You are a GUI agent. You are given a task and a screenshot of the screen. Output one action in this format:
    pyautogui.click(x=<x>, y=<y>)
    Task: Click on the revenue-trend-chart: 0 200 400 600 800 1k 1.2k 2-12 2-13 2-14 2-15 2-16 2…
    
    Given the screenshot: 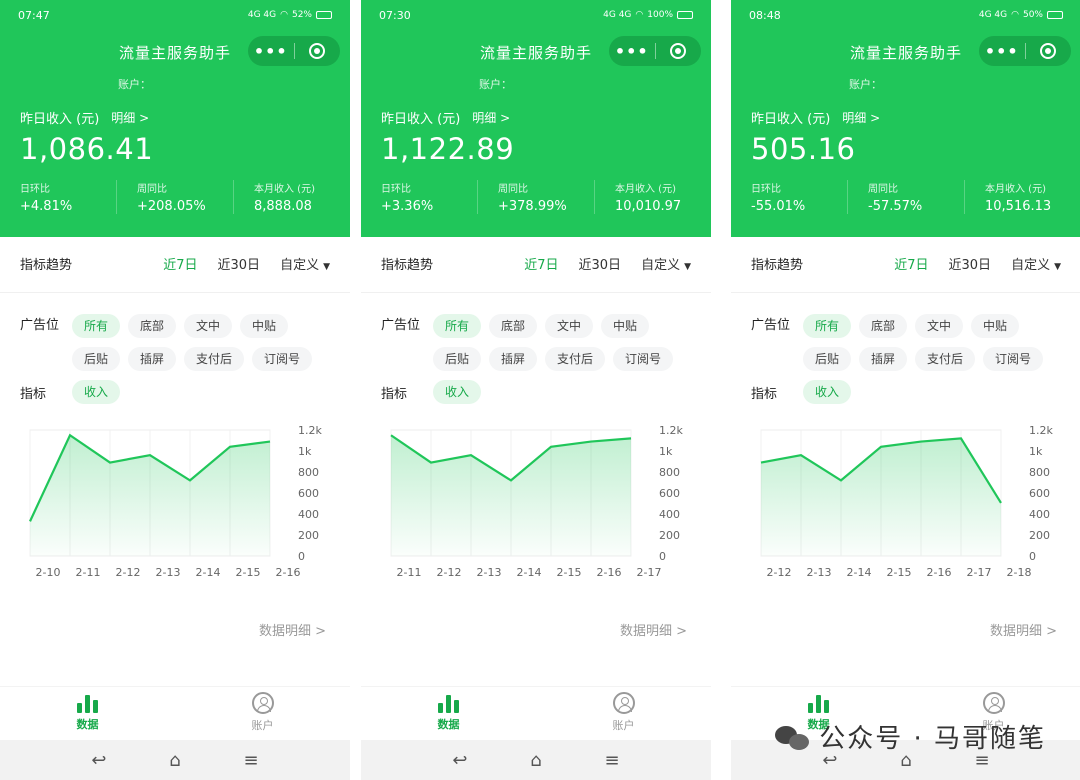 What is the action you would take?
    pyautogui.click(x=906, y=501)
    